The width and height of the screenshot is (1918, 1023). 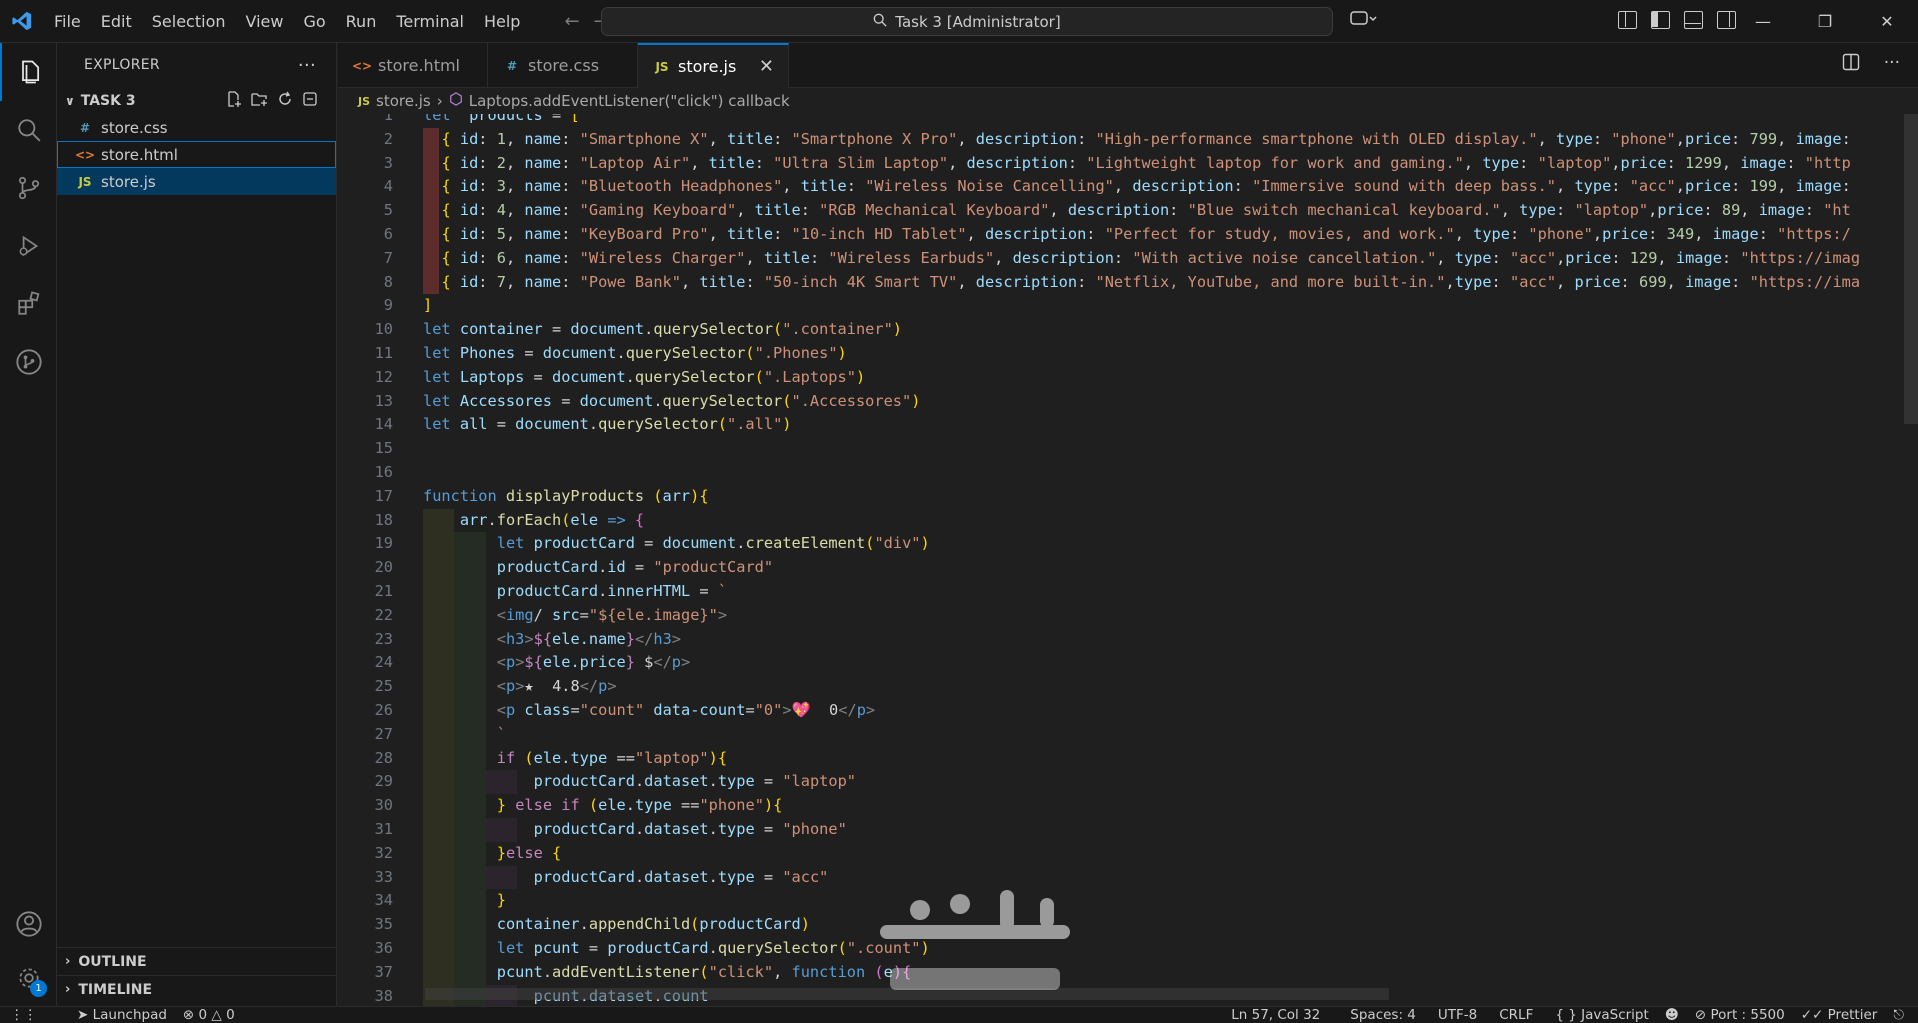 What do you see at coordinates (209, 1015) in the screenshot?
I see `problems-item: ⊗ 0 △ 0` at bounding box center [209, 1015].